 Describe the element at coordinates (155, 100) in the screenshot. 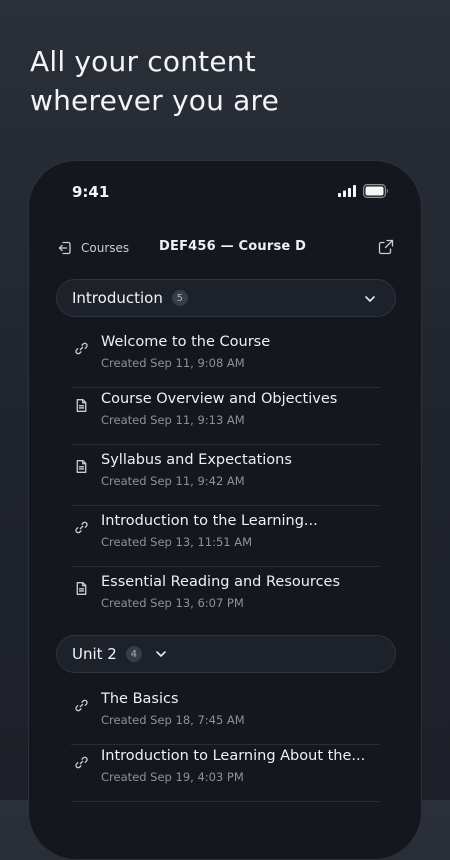

I see `headline-line-2: wherever you are` at that location.